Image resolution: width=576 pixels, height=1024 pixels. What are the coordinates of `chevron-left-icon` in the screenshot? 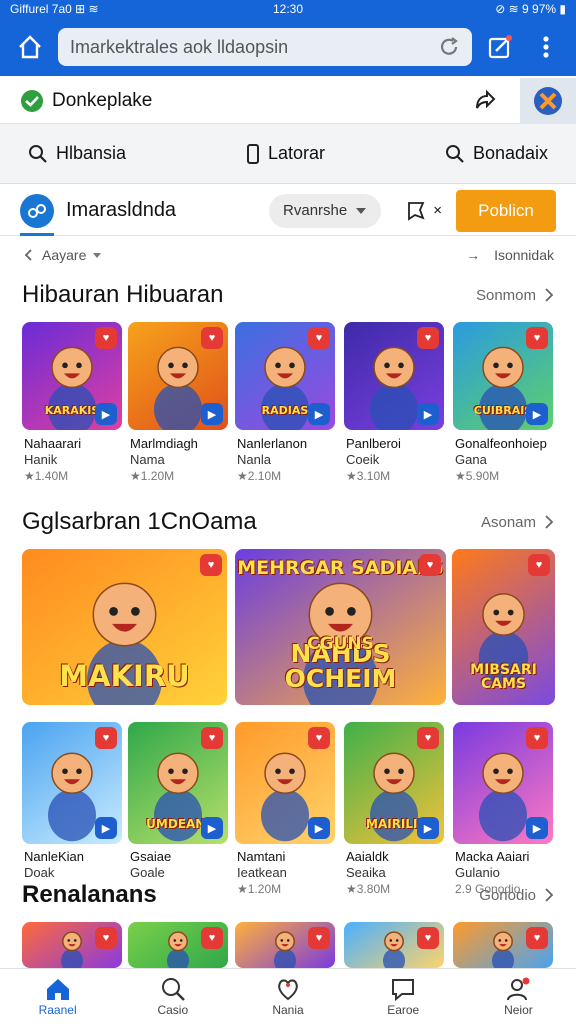 It's located at (28, 255).